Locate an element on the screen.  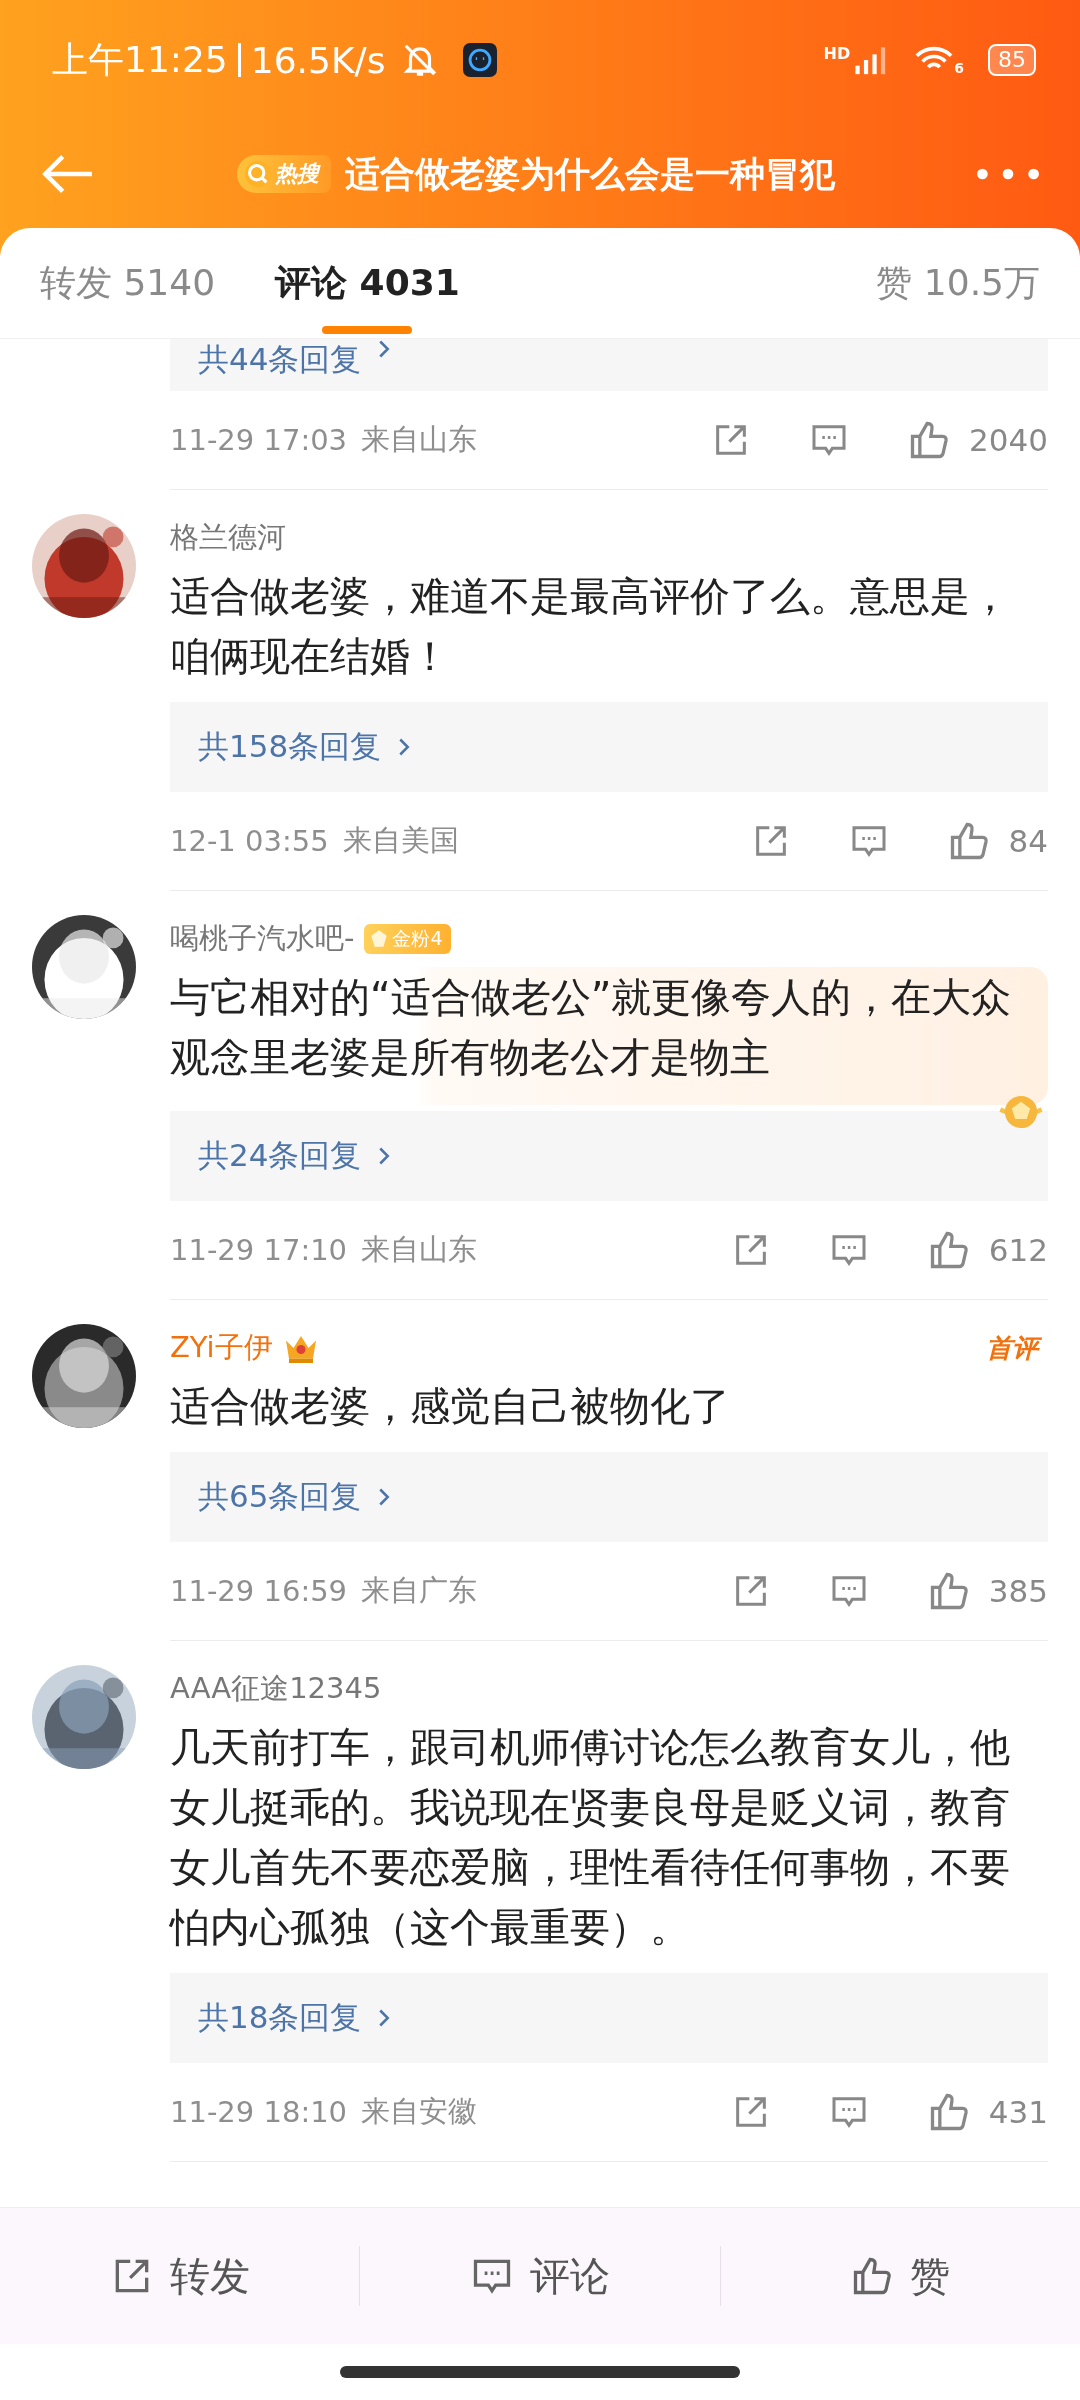
comment-time: 11-29 17:03 is located at coordinates (259, 440).